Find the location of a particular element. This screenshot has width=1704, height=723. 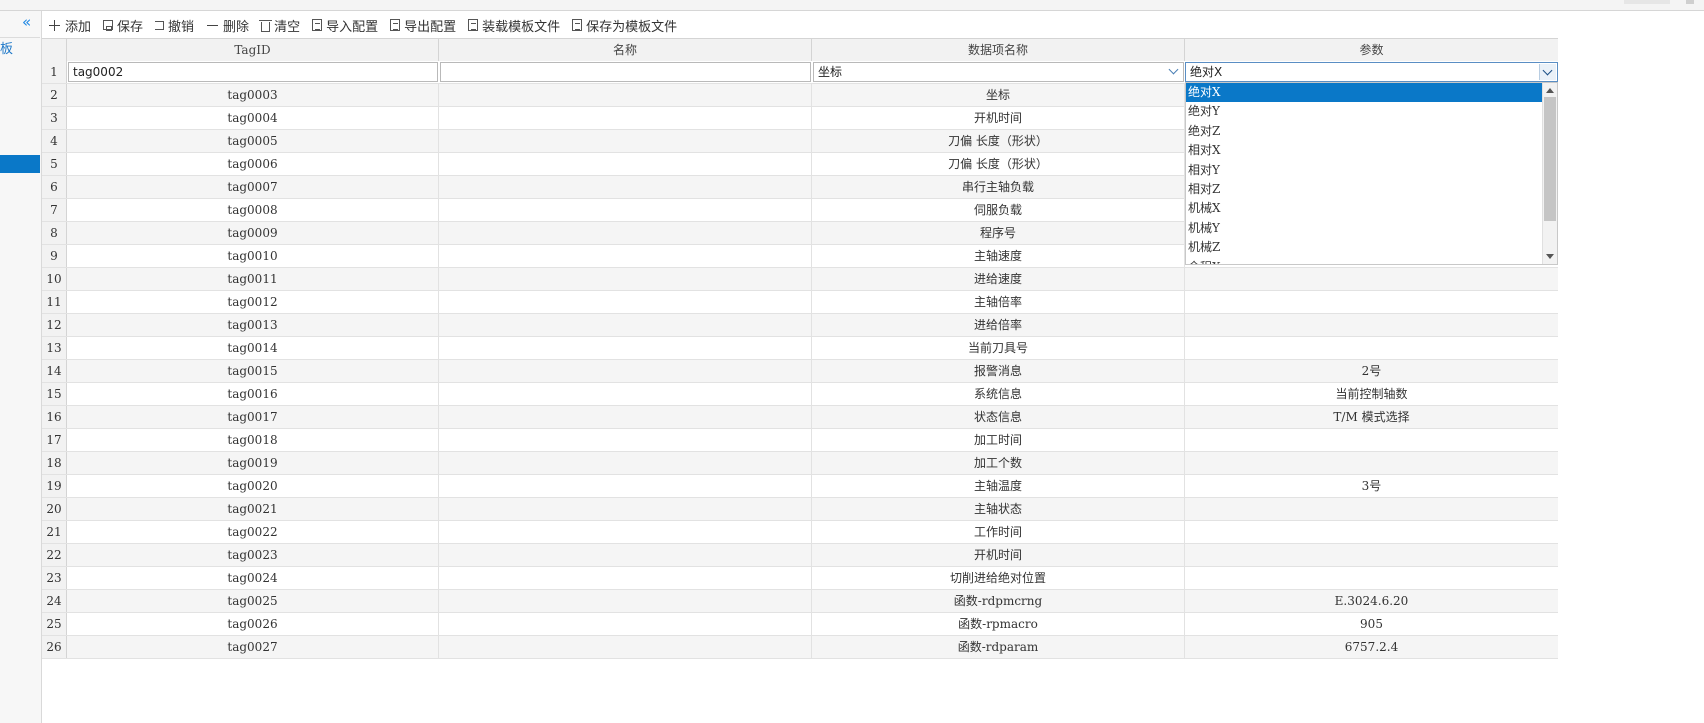

cell-tagid: tag0026 is located at coordinates (253, 624).